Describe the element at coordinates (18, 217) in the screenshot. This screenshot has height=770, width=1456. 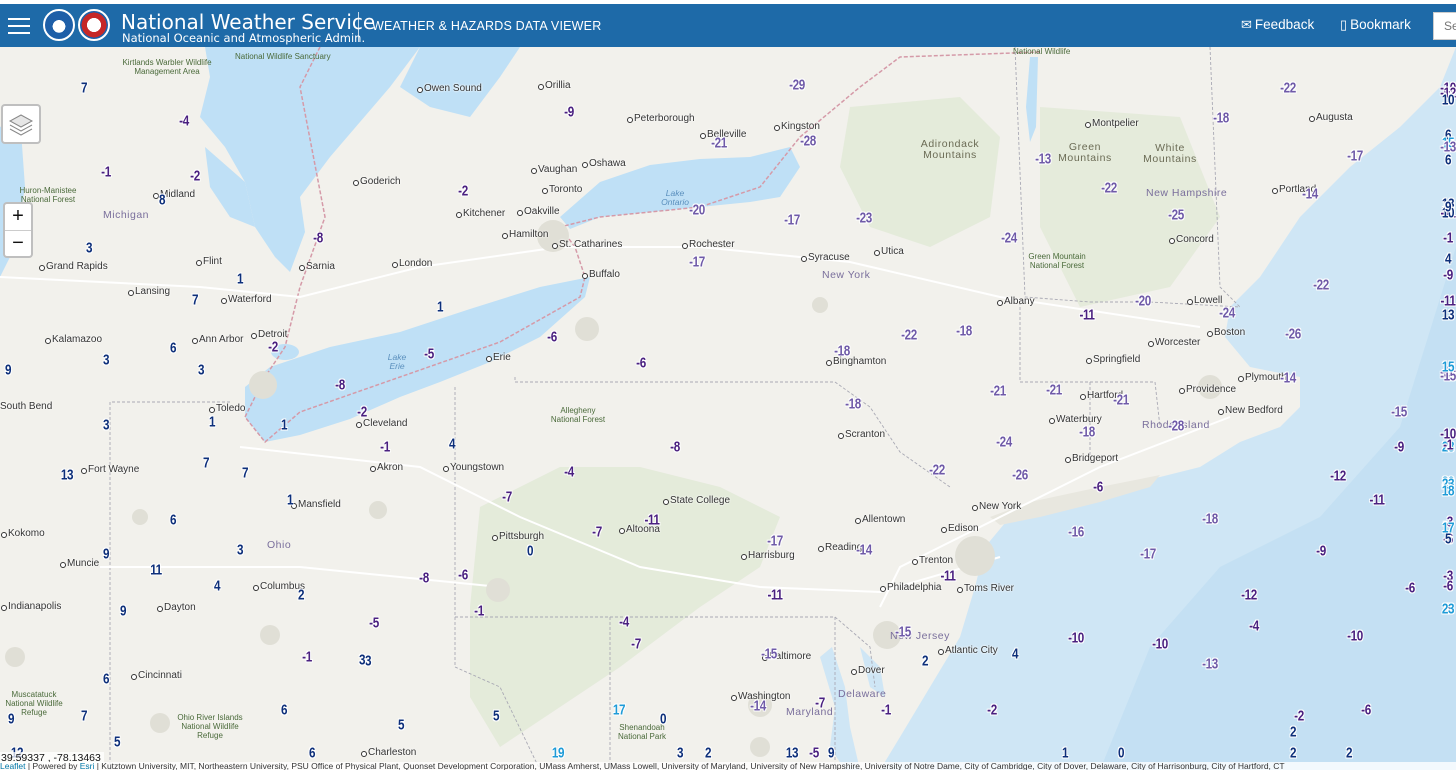
I see `zoom-in-button: +` at that location.